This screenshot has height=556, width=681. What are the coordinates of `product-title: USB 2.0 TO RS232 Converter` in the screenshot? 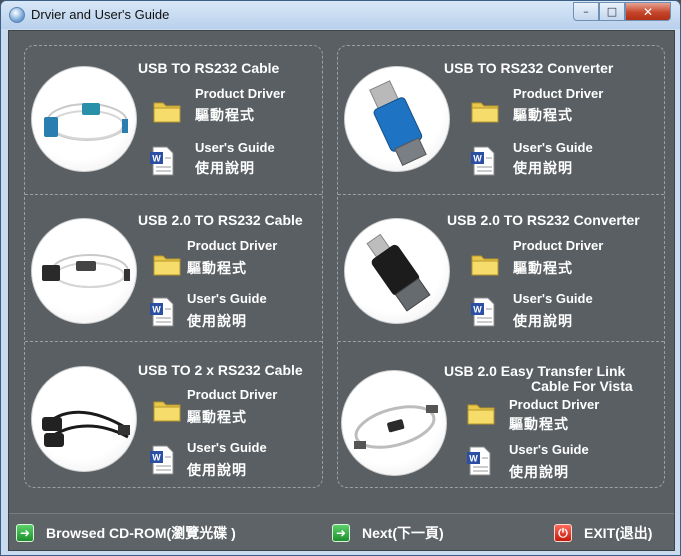 It's located at (543, 220).